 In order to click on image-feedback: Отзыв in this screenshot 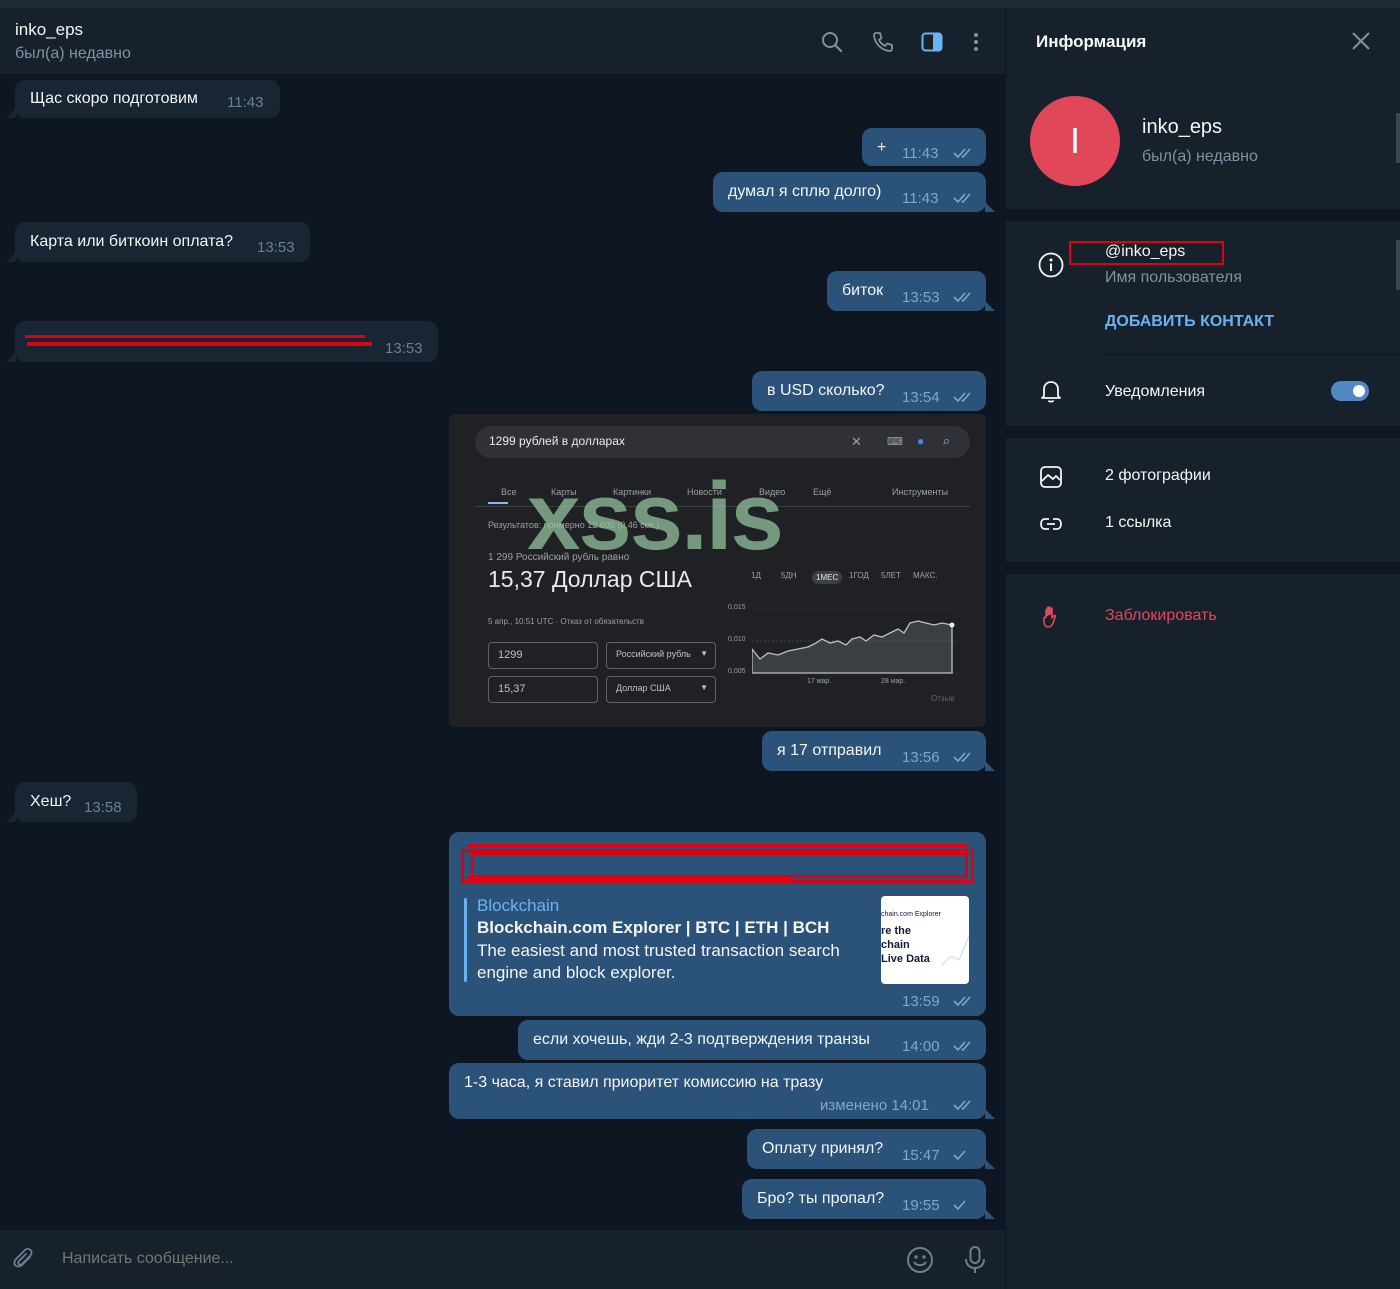, I will do `click(943, 698)`.